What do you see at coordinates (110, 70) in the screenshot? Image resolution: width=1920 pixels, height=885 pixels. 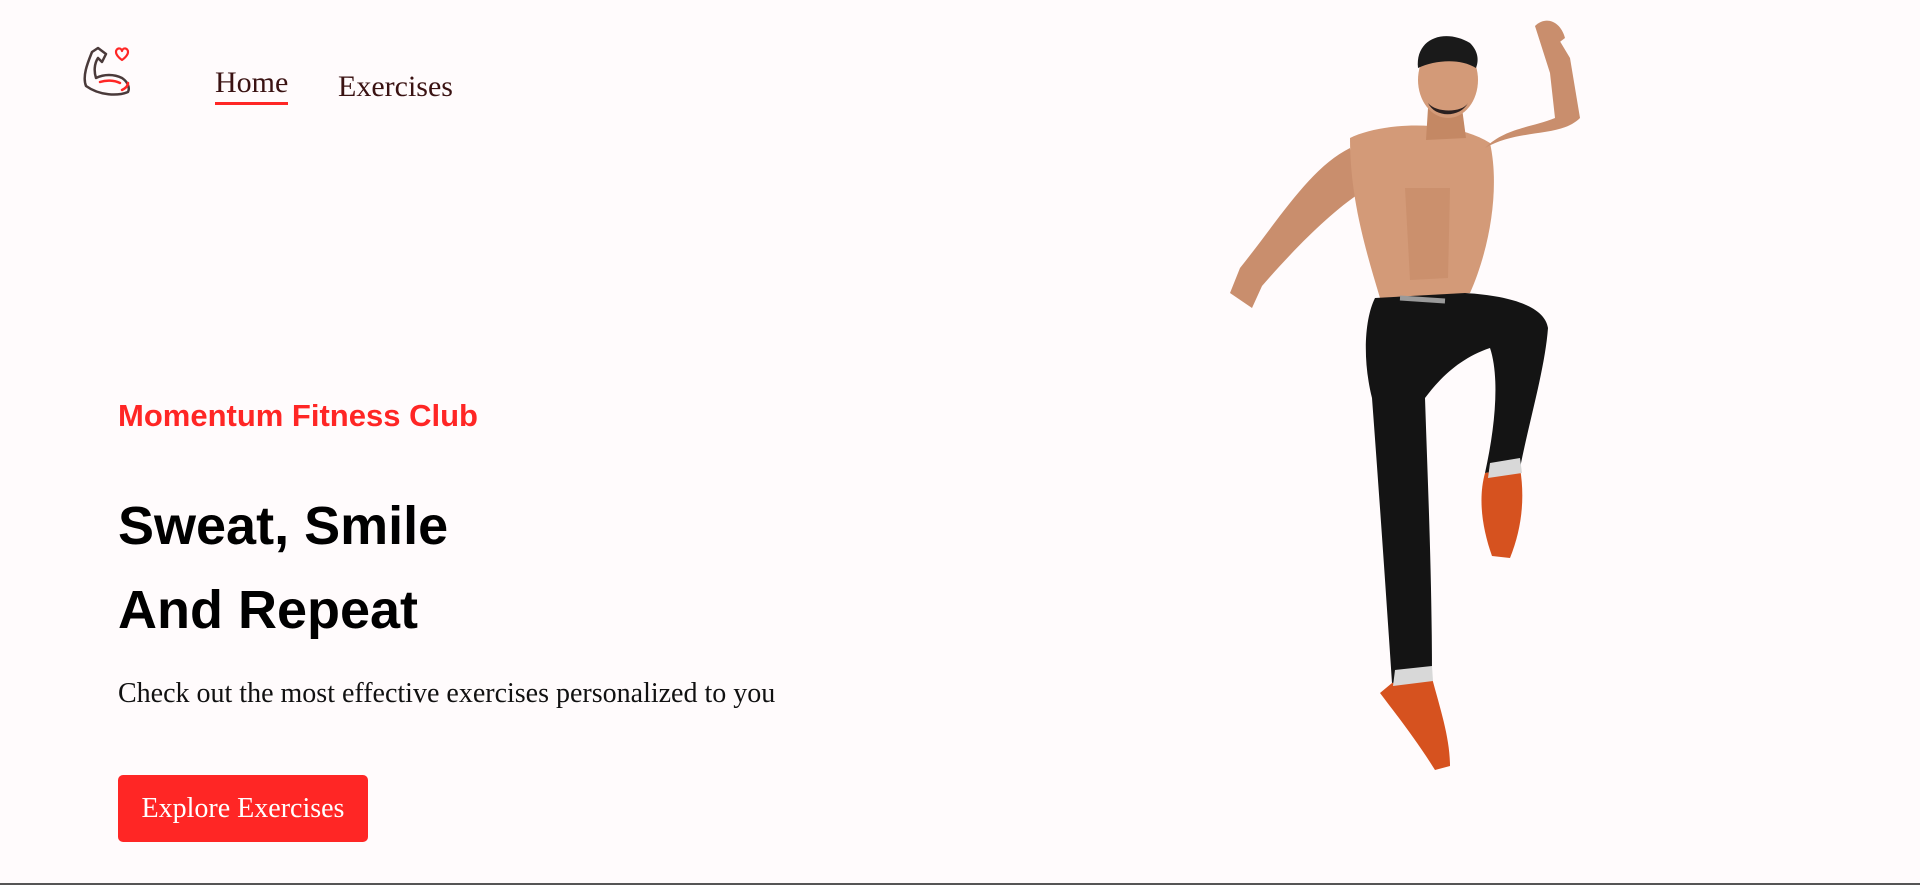 I see `bicep-logo-icon` at bounding box center [110, 70].